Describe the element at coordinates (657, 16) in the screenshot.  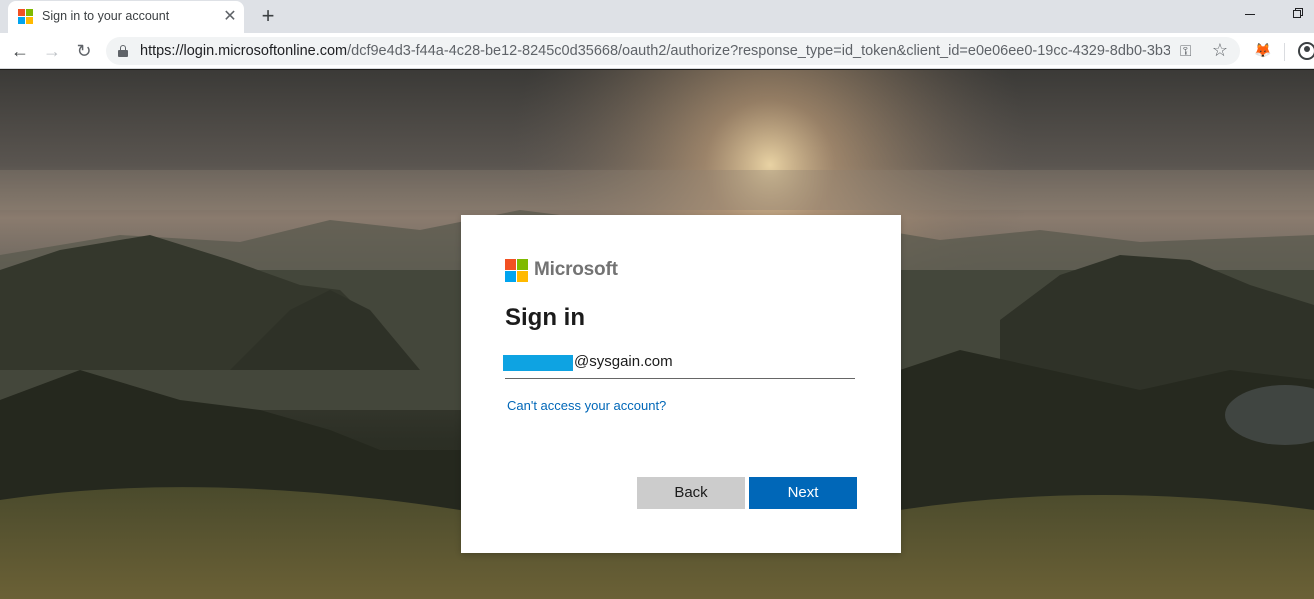
I see `browser-tab-strip: Sign in to your account ✕ +` at that location.